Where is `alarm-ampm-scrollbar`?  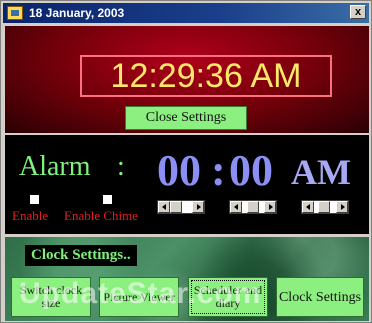 alarm-ampm-scrollbar is located at coordinates (325, 207).